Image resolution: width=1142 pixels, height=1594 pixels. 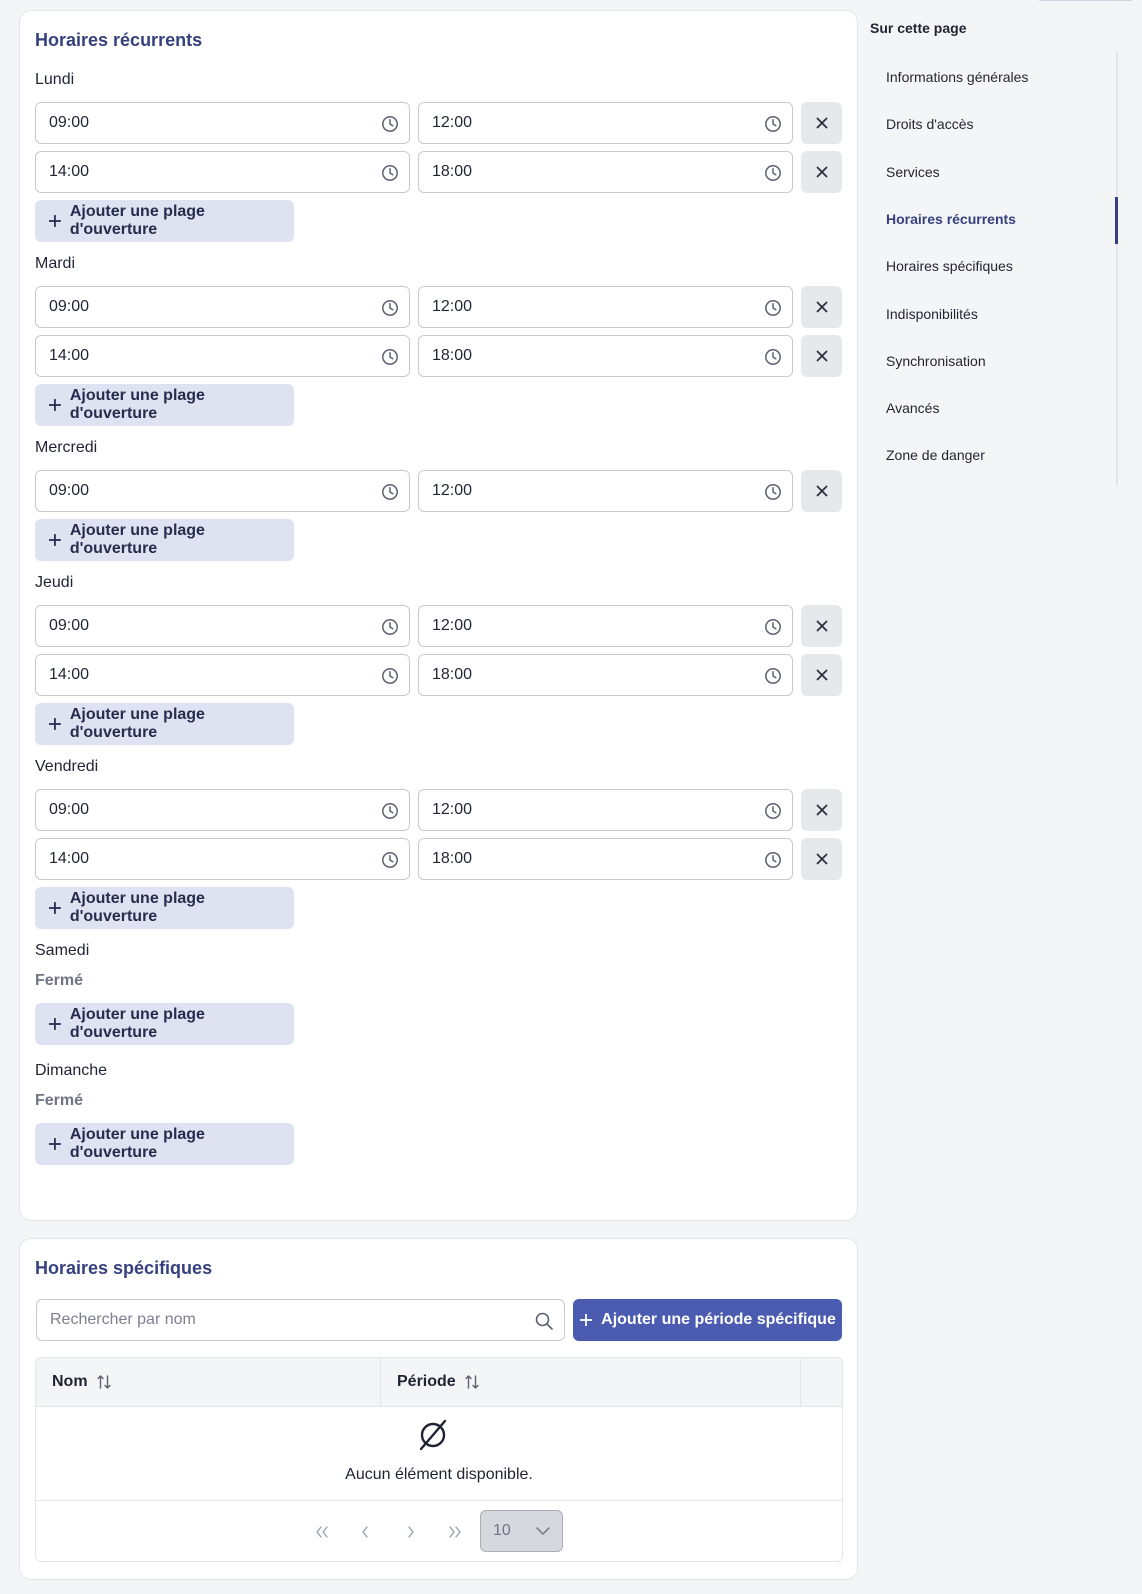 I want to click on add-specific-period-button: Ajouter une période spécifique, so click(x=707, y=1320).